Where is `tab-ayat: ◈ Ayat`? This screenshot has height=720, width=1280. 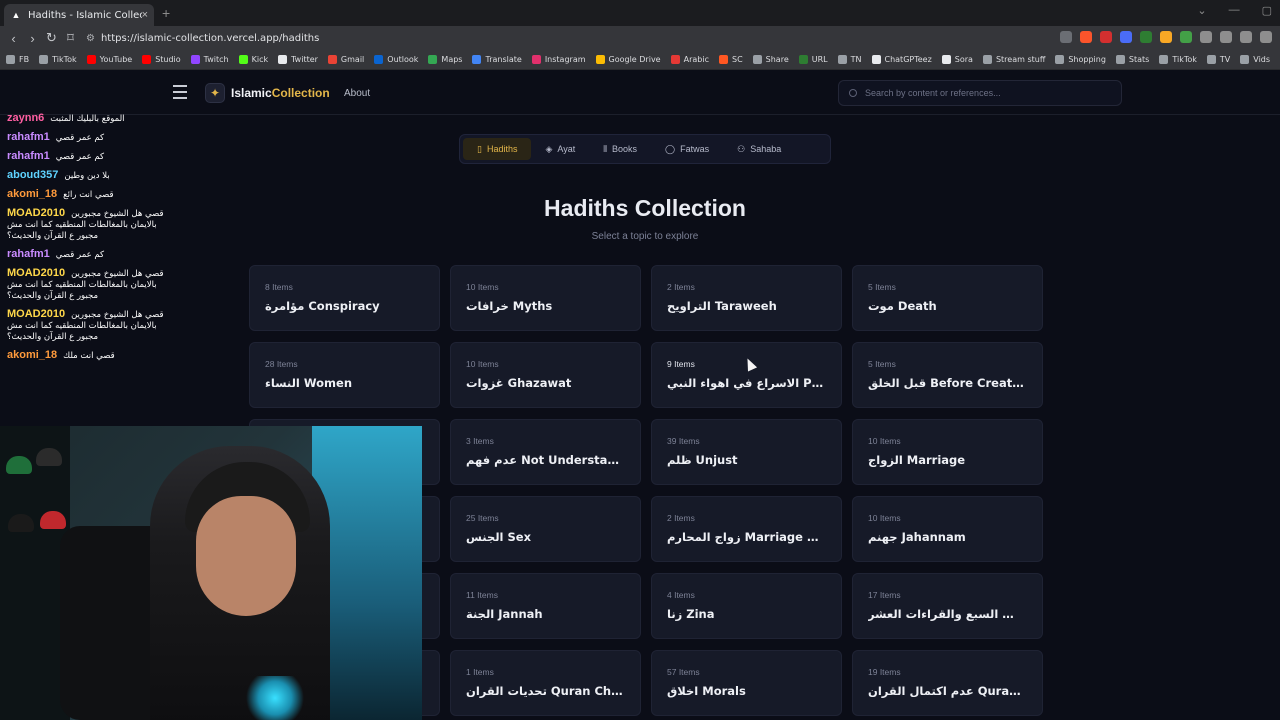 tab-ayat: ◈ Ayat is located at coordinates (560, 149).